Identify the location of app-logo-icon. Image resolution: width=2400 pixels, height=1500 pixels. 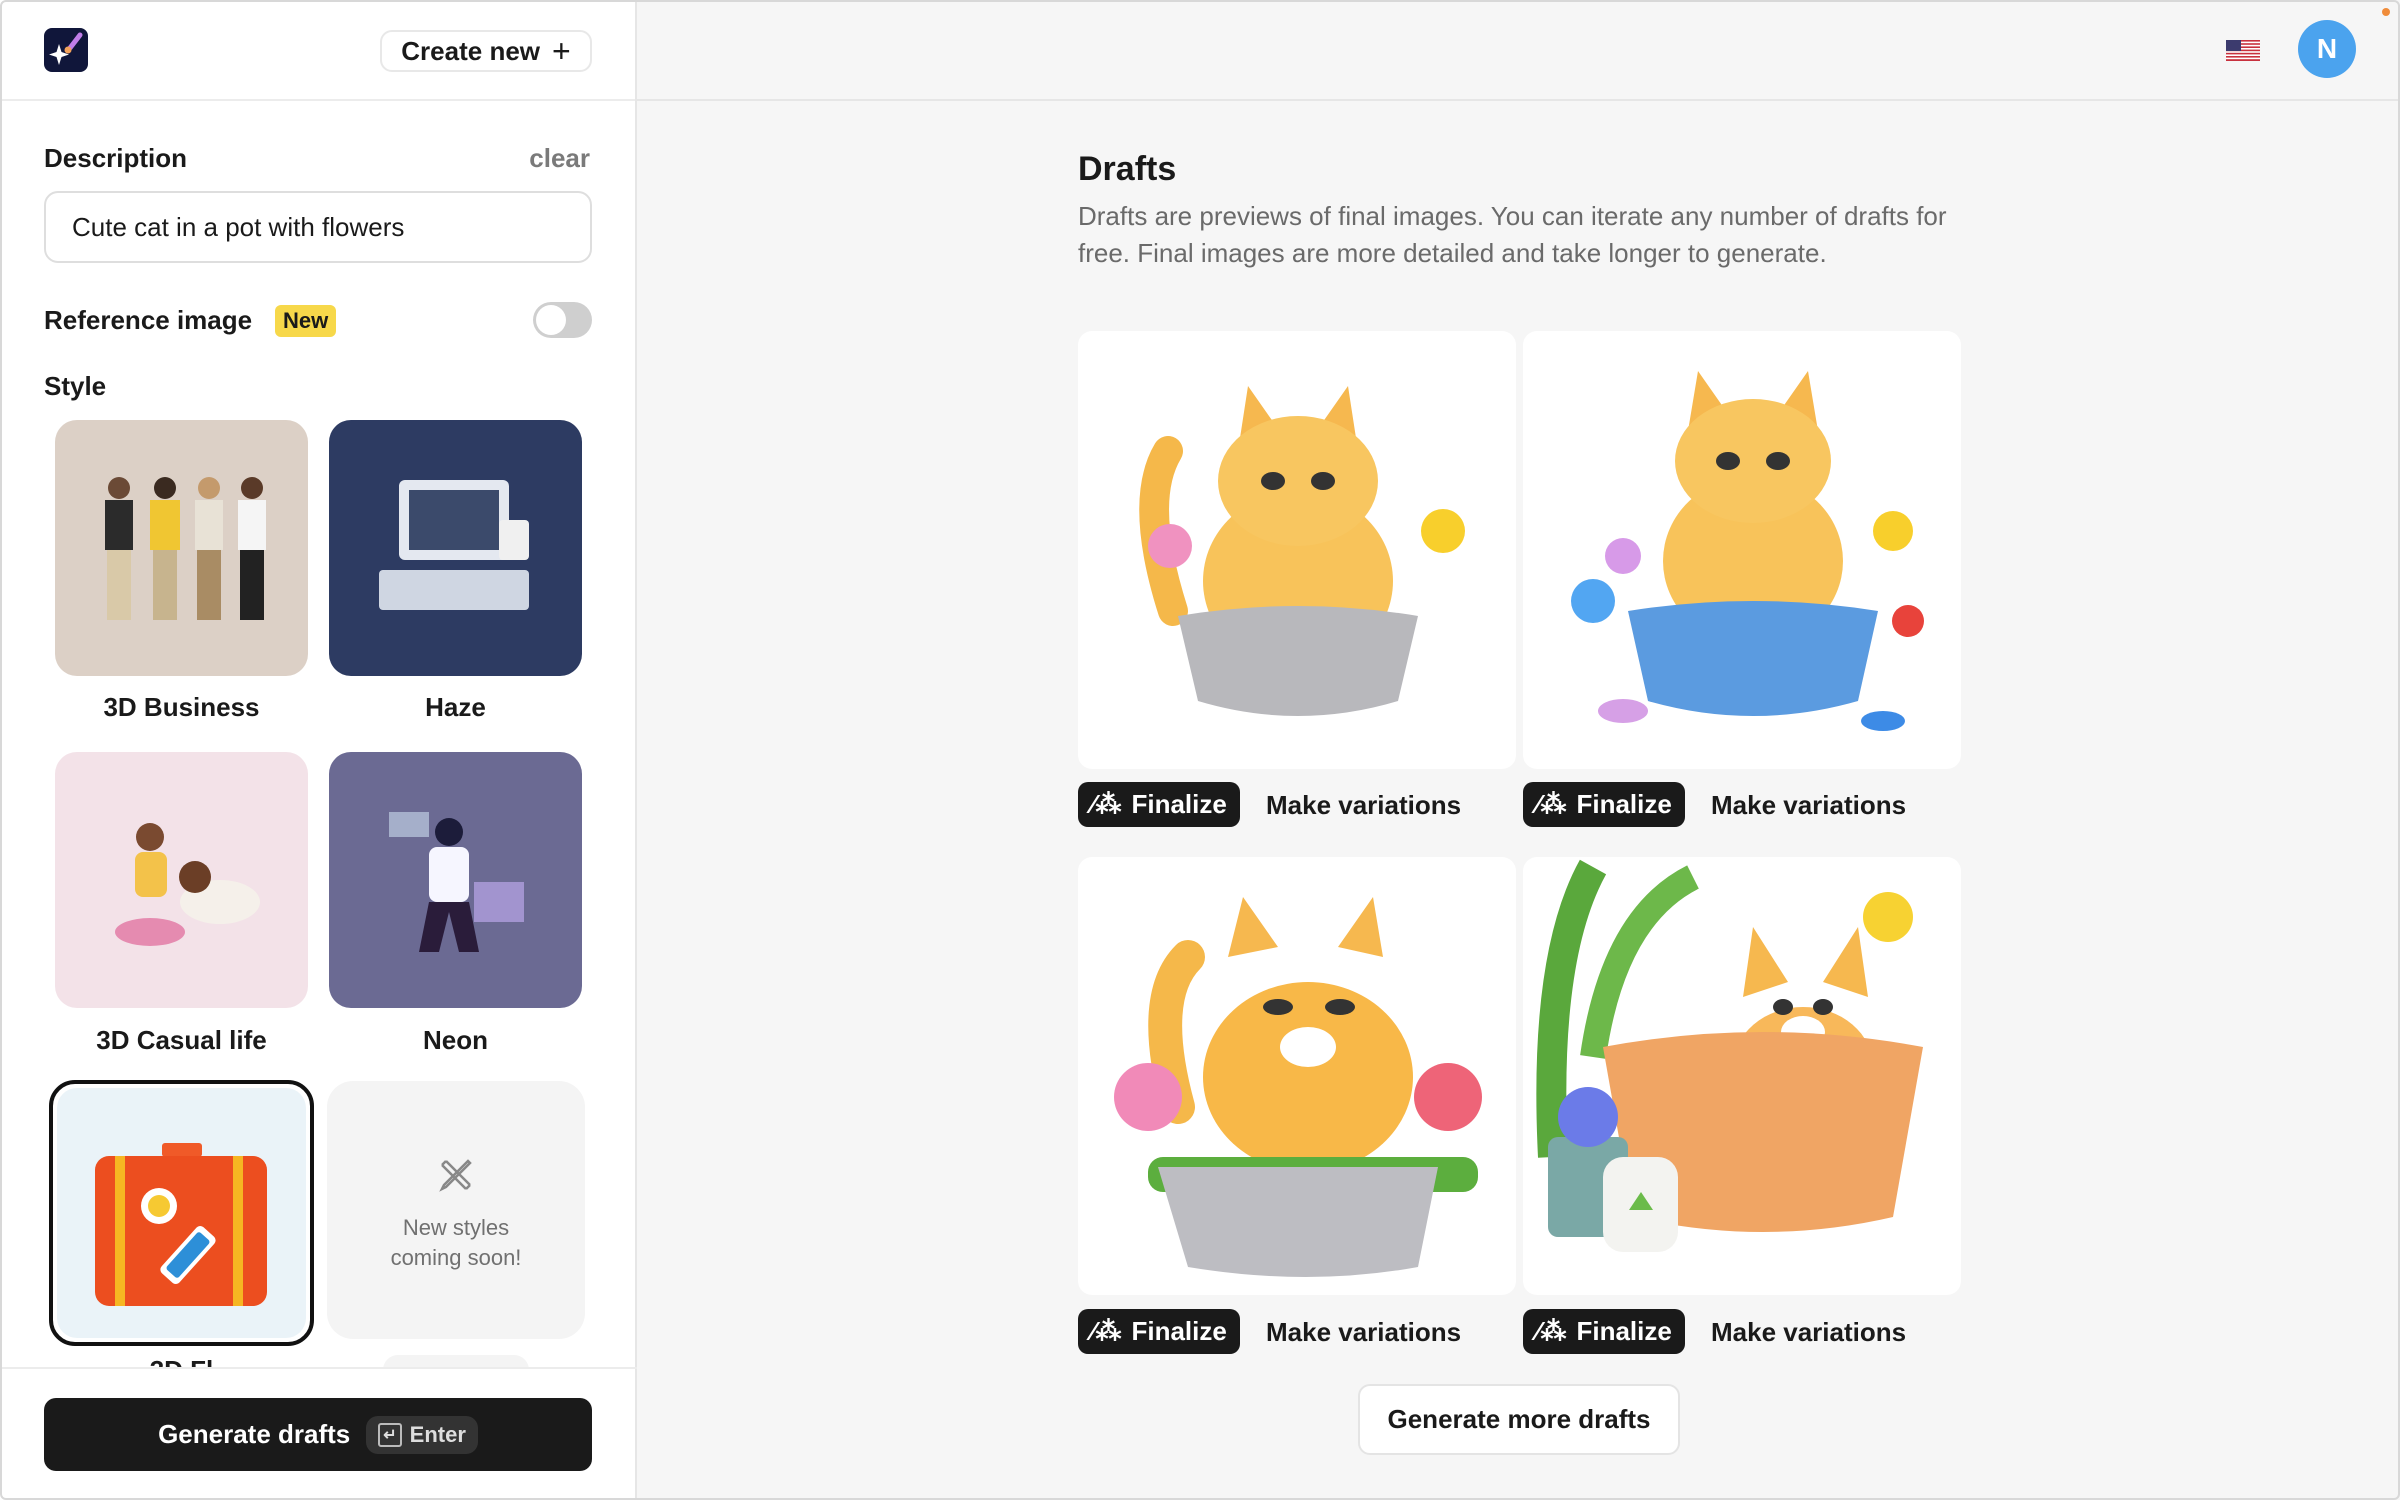
(66, 50).